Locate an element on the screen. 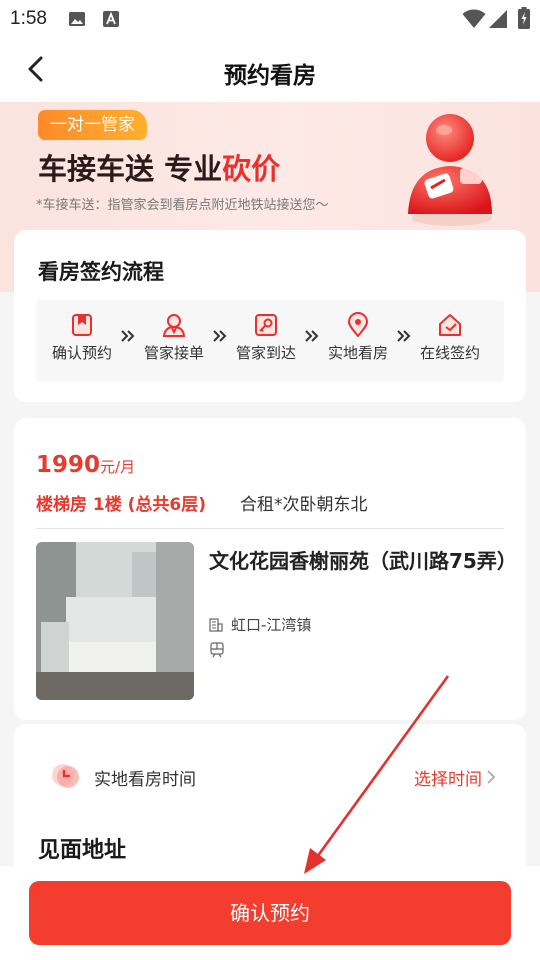 The image size is (540, 960). step-sign: 在线签约 is located at coordinates (450, 337).